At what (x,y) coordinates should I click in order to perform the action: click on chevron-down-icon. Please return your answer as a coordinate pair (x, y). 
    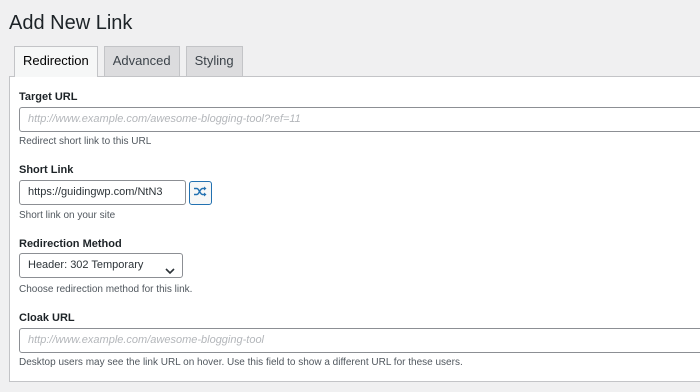
    Looking at the image, I should click on (170, 272).